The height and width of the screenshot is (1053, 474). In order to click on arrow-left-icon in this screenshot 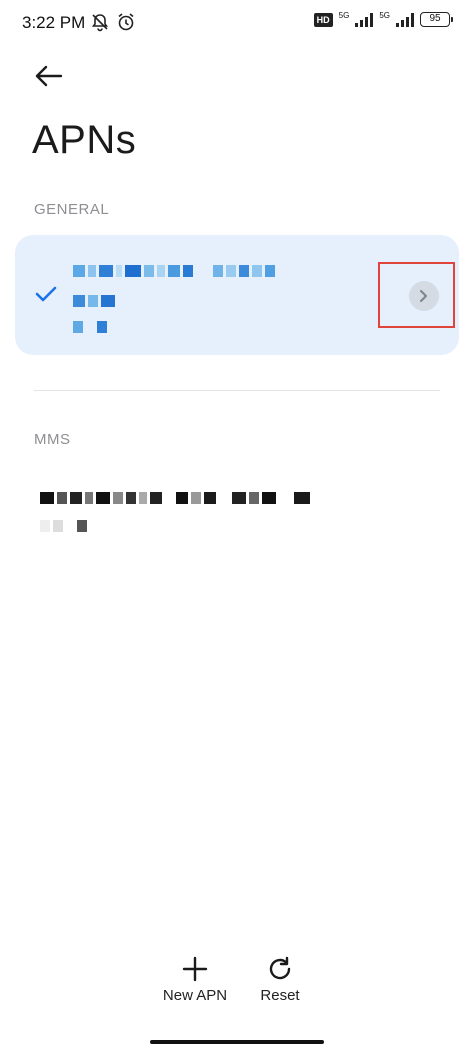, I will do `click(49, 76)`.